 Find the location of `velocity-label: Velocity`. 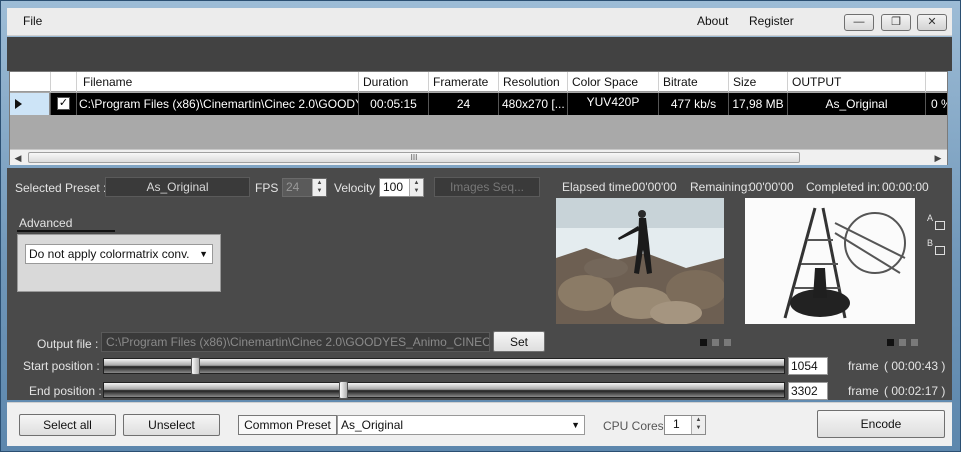

velocity-label: Velocity is located at coordinates (355, 188).